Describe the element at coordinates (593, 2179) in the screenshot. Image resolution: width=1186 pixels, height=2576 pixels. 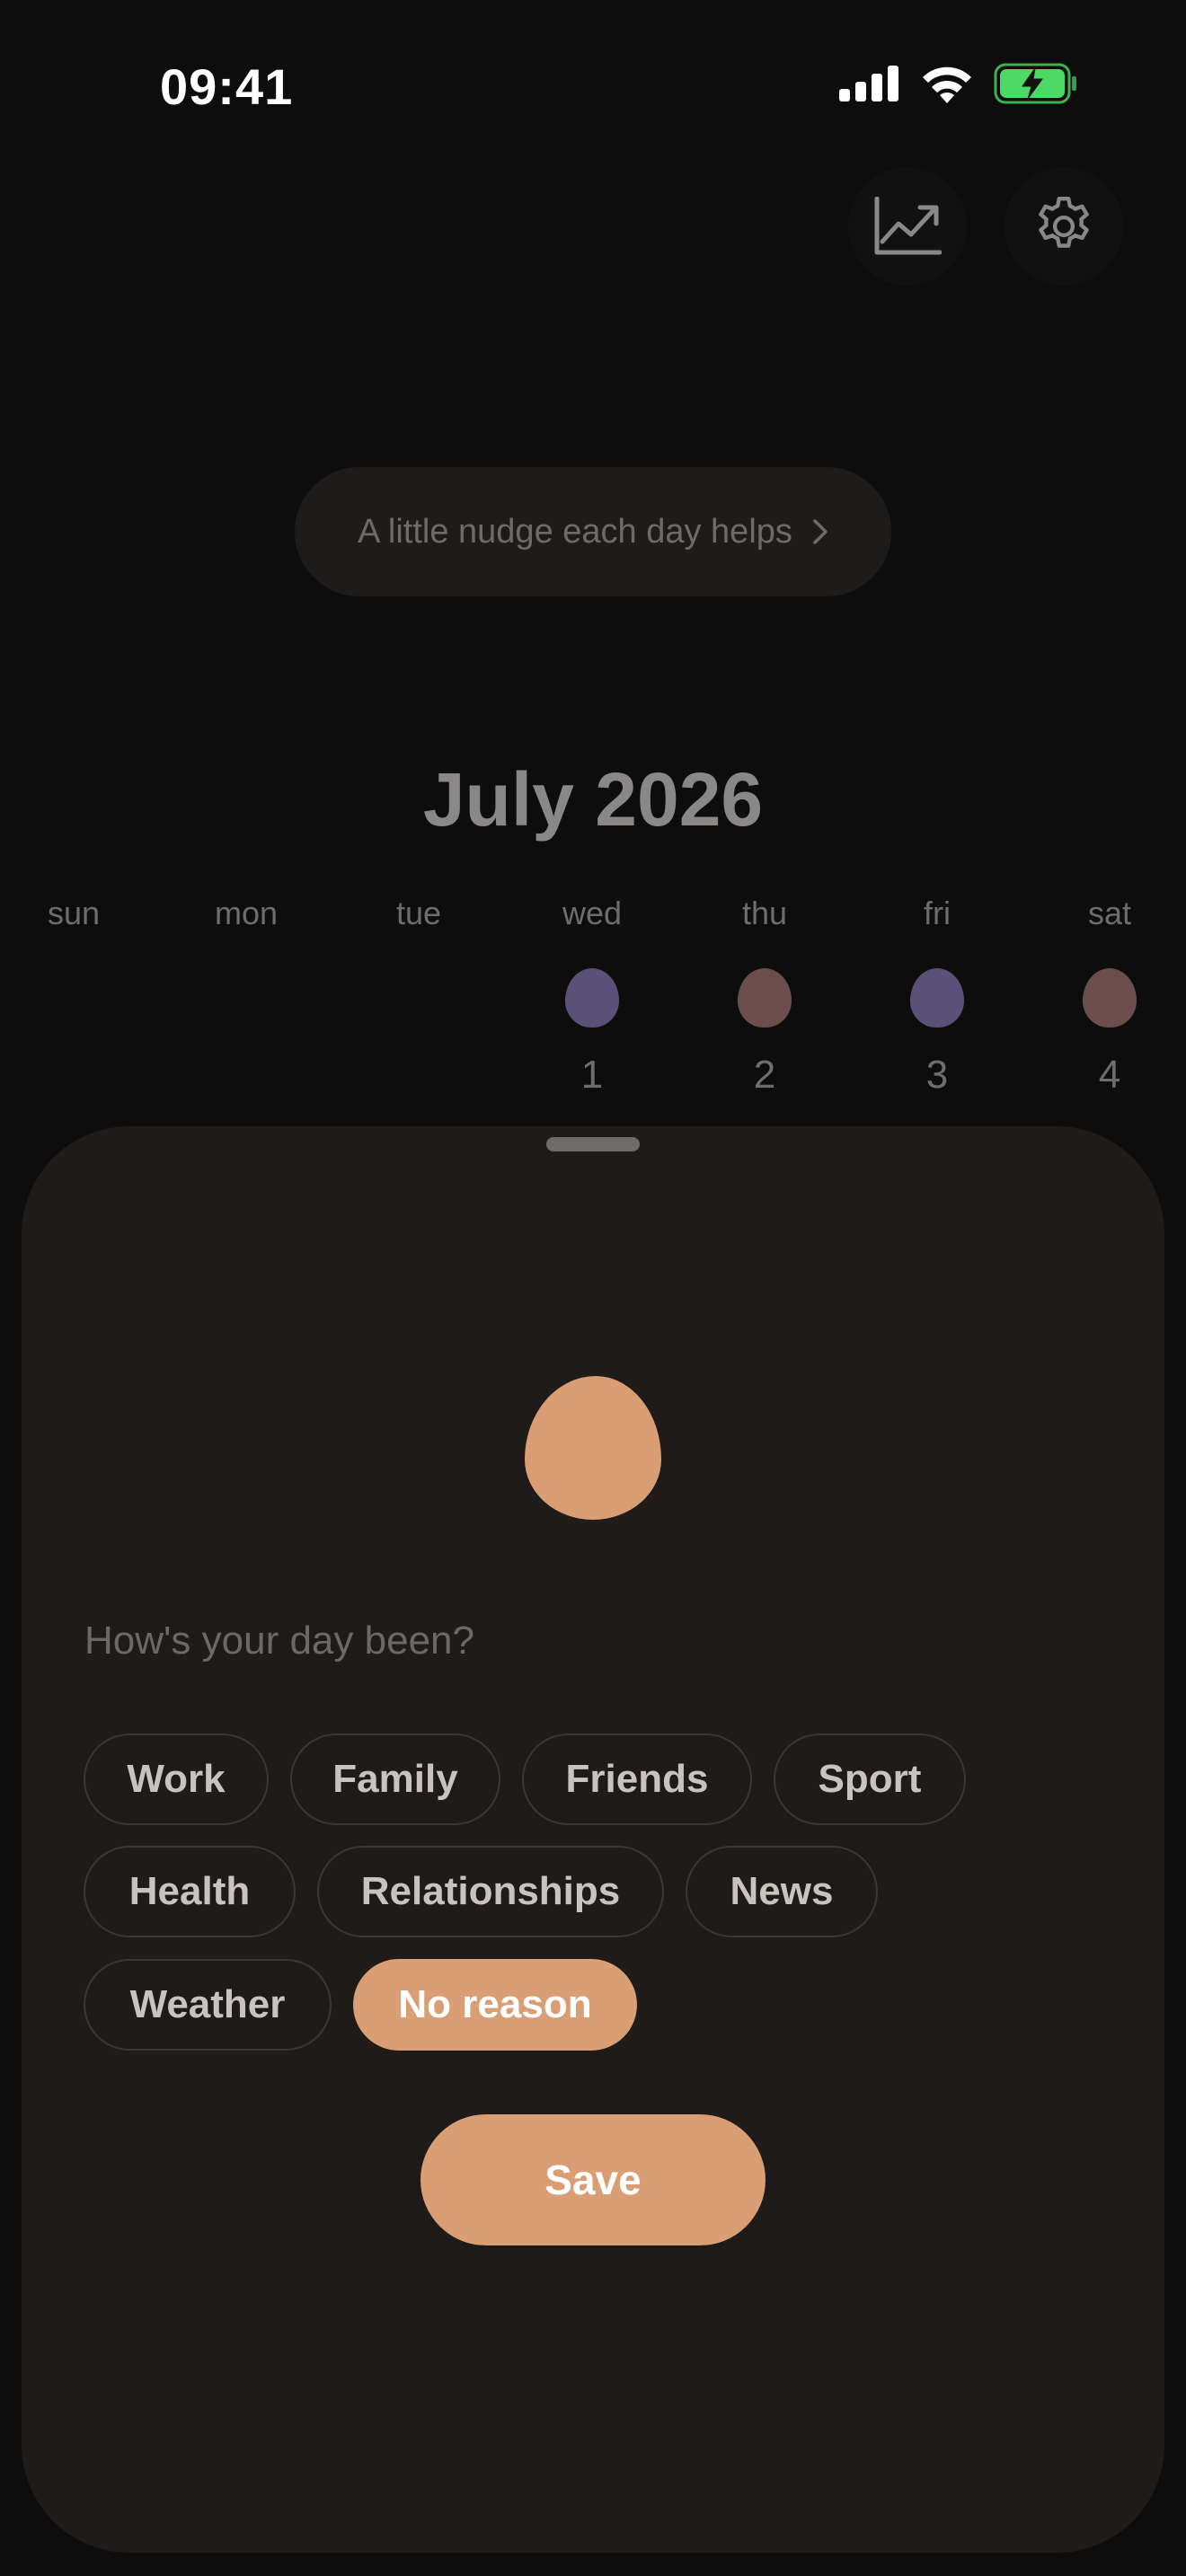
I see `save-button: Save` at that location.